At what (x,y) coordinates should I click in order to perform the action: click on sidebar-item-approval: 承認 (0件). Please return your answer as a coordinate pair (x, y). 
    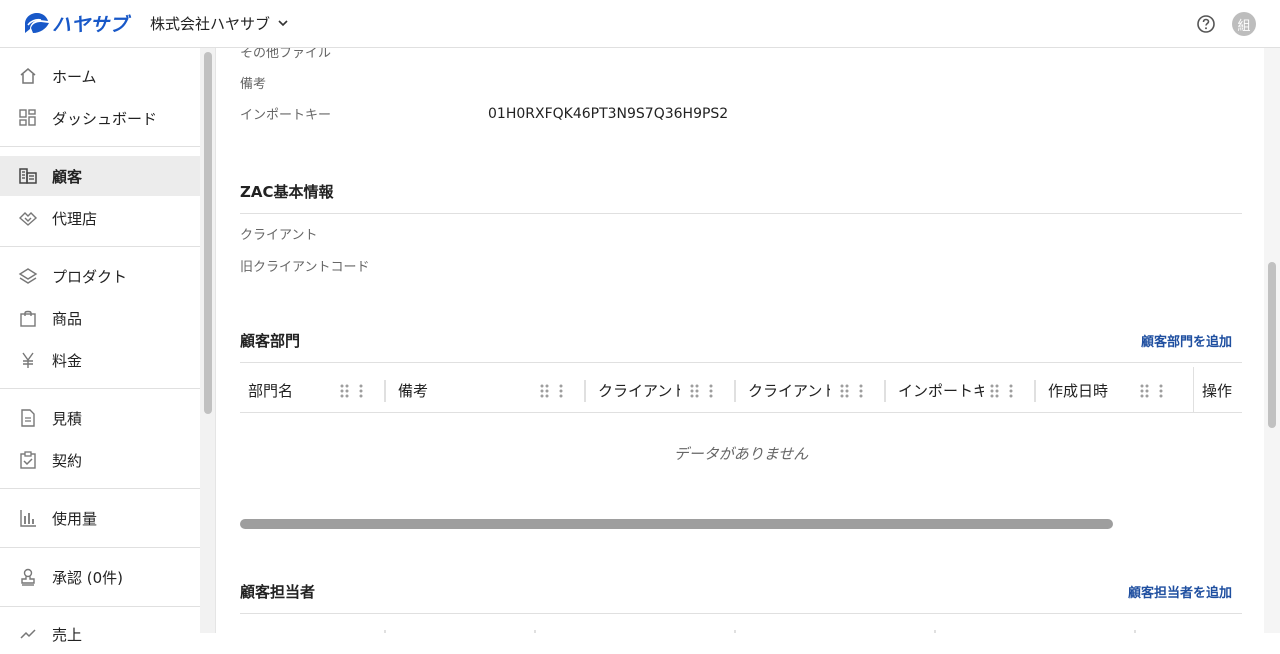
    Looking at the image, I should click on (100, 577).